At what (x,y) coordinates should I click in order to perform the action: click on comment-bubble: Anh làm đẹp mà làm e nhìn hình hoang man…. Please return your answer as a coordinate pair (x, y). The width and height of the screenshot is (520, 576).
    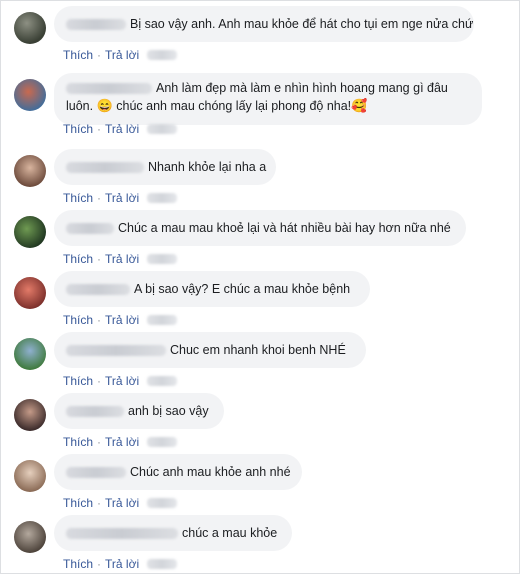
    Looking at the image, I should click on (268, 99).